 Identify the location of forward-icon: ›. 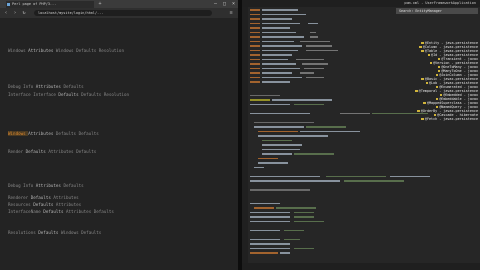
(15, 13).